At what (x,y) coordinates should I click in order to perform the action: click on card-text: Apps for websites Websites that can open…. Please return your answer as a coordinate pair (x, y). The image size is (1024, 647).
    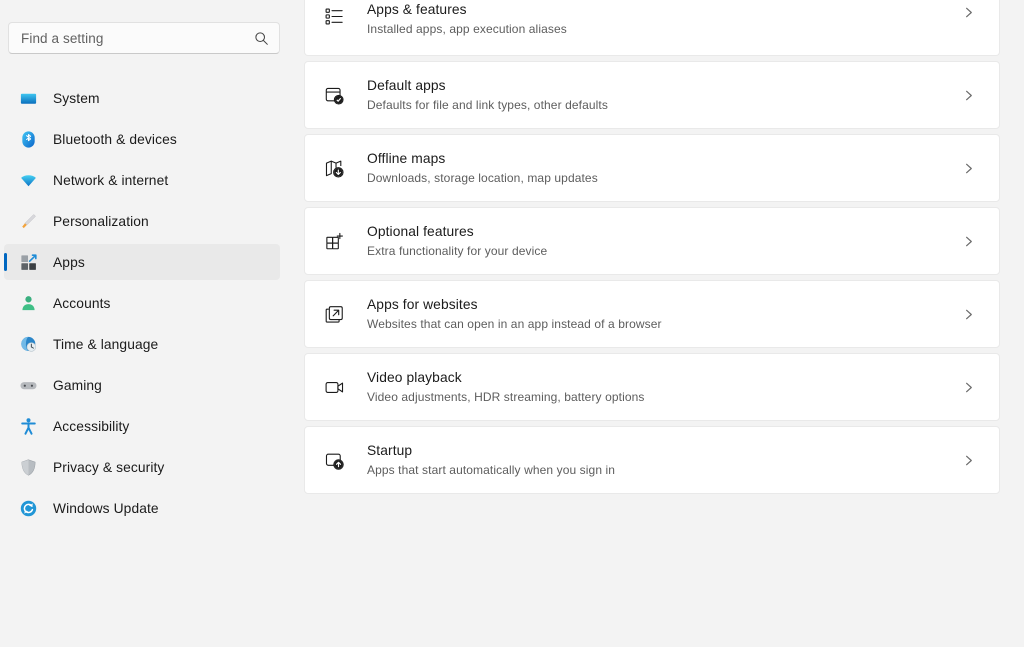
    Looking at the image, I should click on (662, 314).